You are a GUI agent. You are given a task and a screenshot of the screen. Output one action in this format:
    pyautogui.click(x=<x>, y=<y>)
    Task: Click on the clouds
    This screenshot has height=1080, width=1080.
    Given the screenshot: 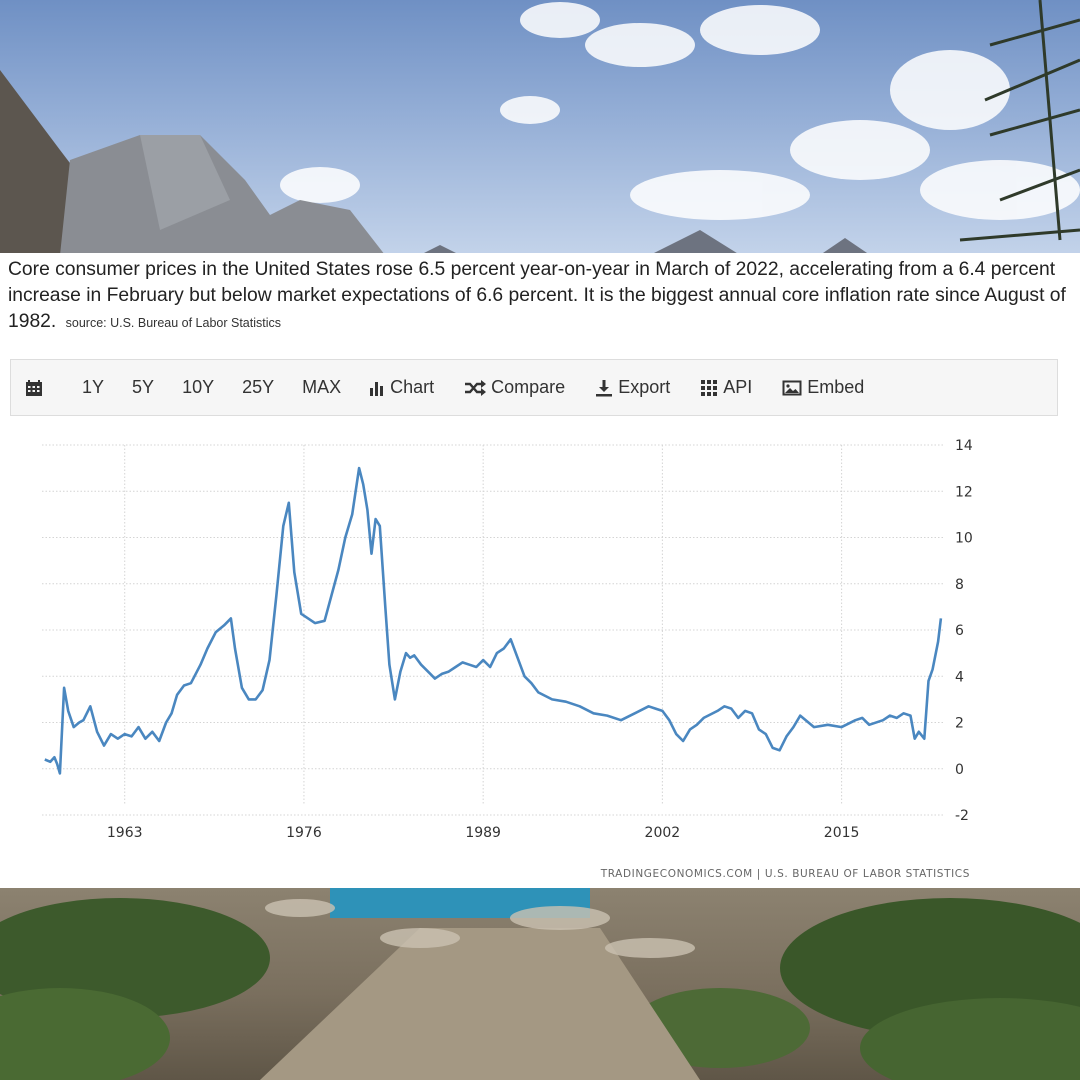 What is the action you would take?
    pyautogui.click(x=680, y=111)
    